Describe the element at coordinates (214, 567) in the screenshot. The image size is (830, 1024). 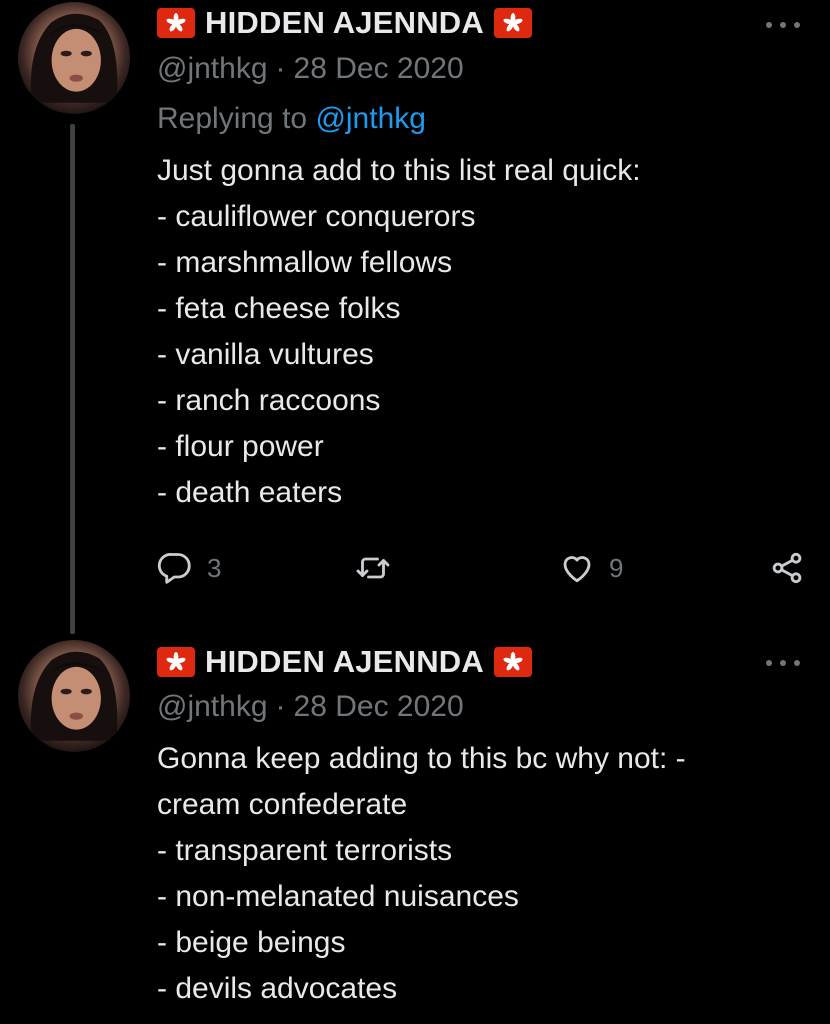
I see `reply-count: 3` at that location.